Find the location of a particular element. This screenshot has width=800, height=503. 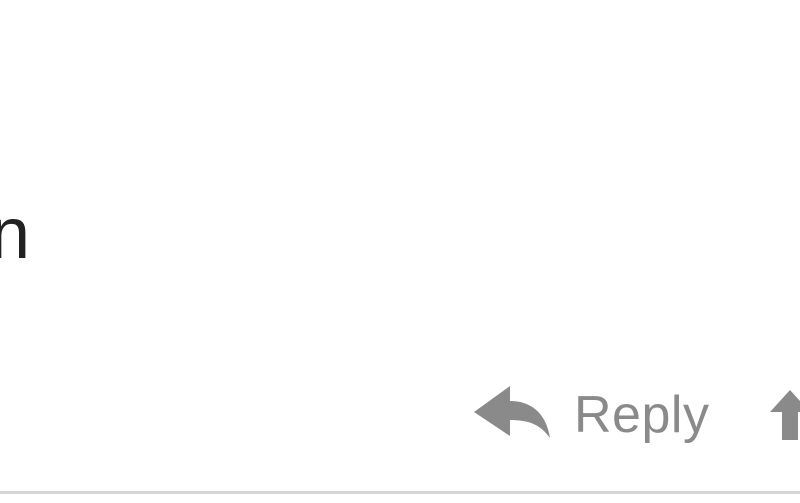

reply-label: Reply is located at coordinates (642, 415).